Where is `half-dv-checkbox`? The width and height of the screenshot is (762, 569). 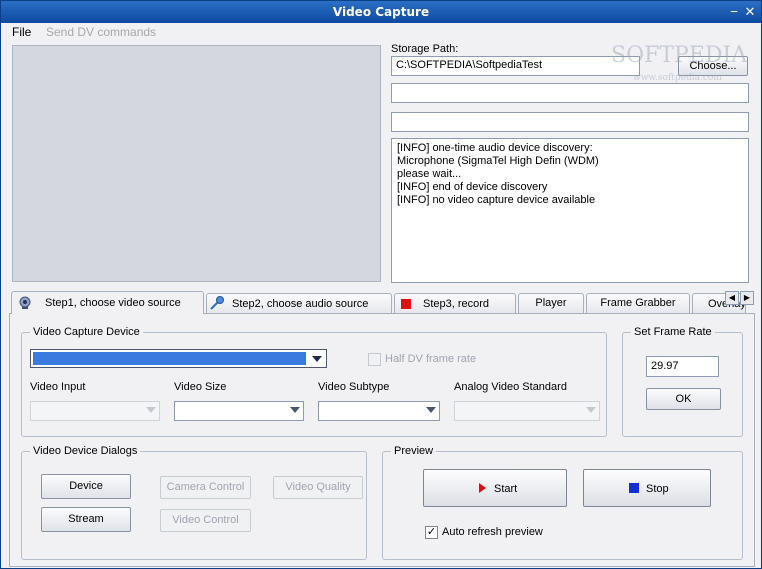
half-dv-checkbox is located at coordinates (374, 359).